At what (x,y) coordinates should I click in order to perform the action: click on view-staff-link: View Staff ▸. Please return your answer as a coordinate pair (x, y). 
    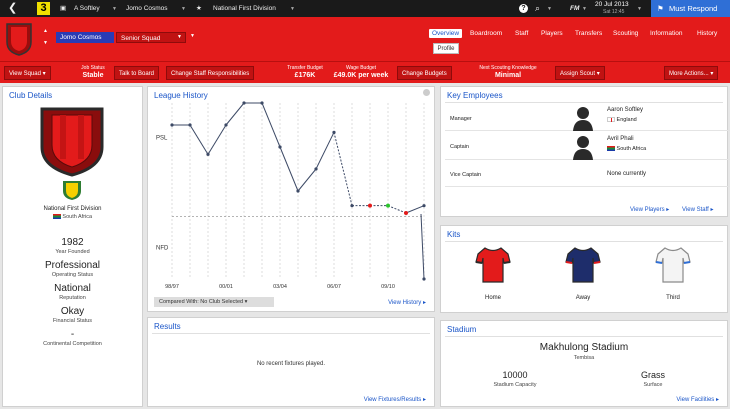
    Looking at the image, I should click on (697, 209).